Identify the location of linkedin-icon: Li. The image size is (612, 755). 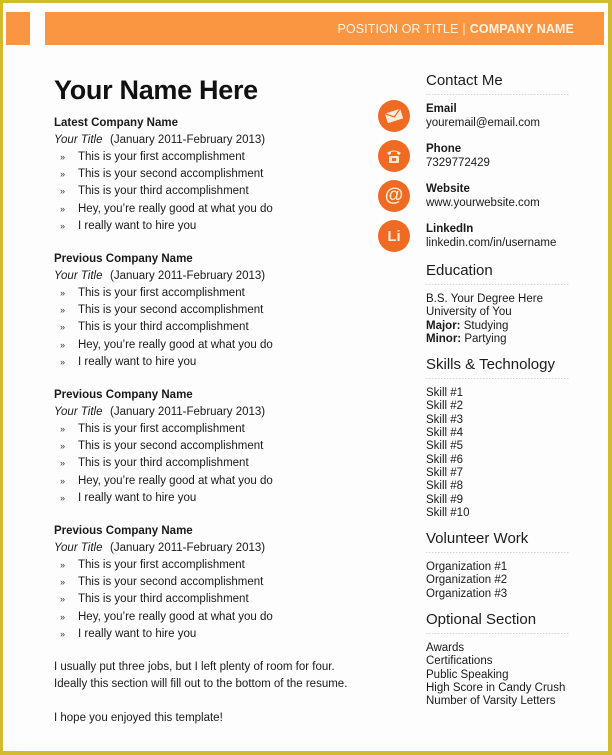
(394, 236).